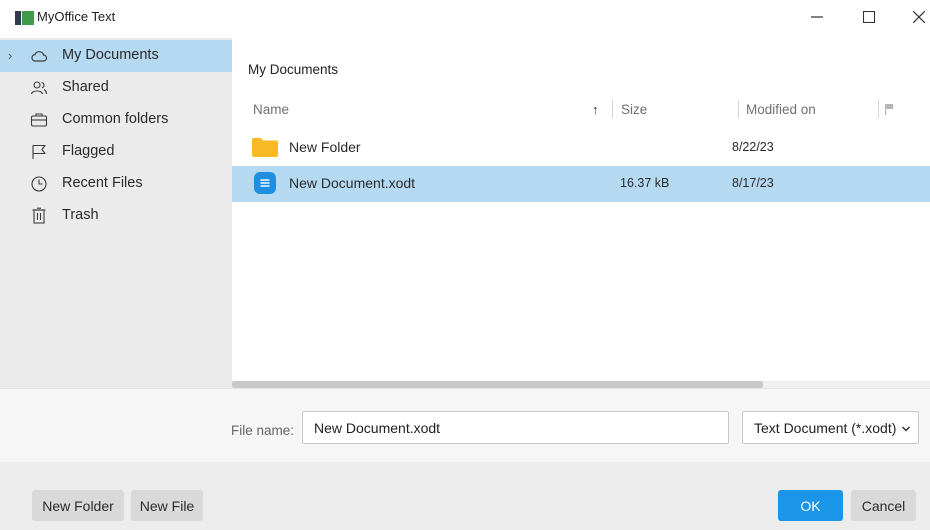 The width and height of the screenshot is (930, 530). I want to click on horizontal-scrollbar, so click(581, 384).